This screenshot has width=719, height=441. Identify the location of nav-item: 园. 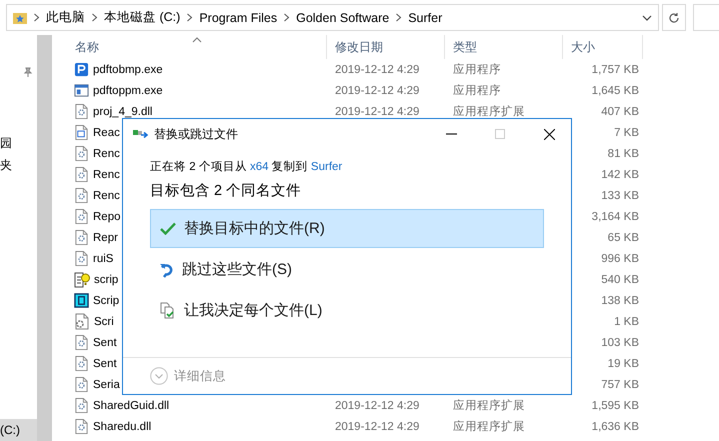
(18, 143).